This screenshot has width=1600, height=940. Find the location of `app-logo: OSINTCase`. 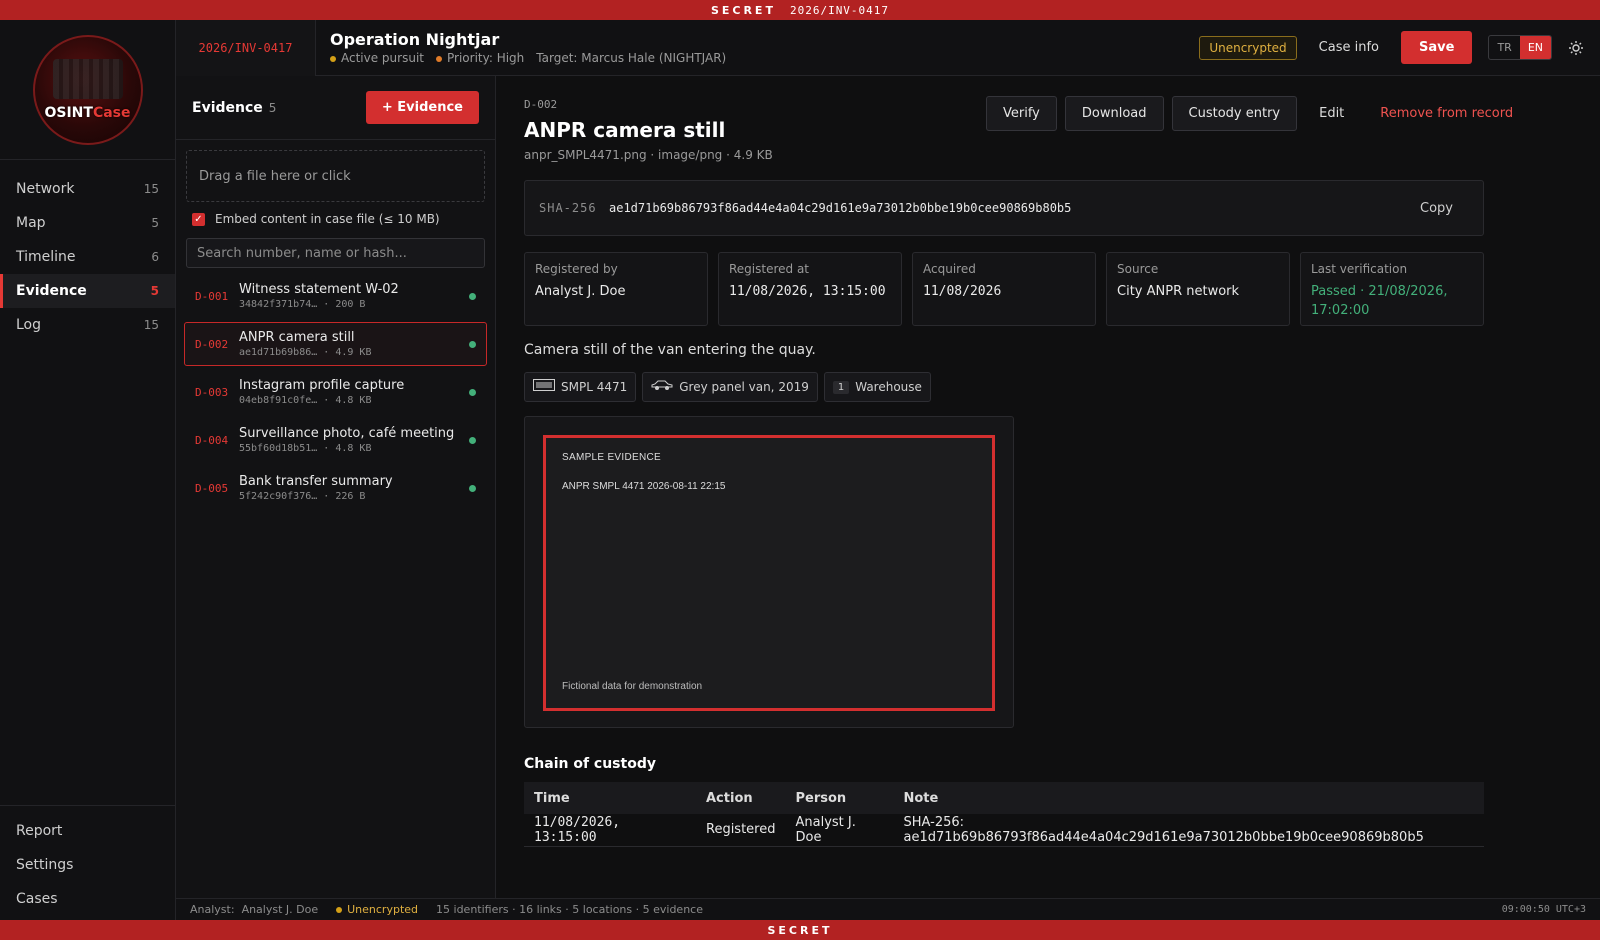

app-logo: OSINTCase is located at coordinates (87, 89).